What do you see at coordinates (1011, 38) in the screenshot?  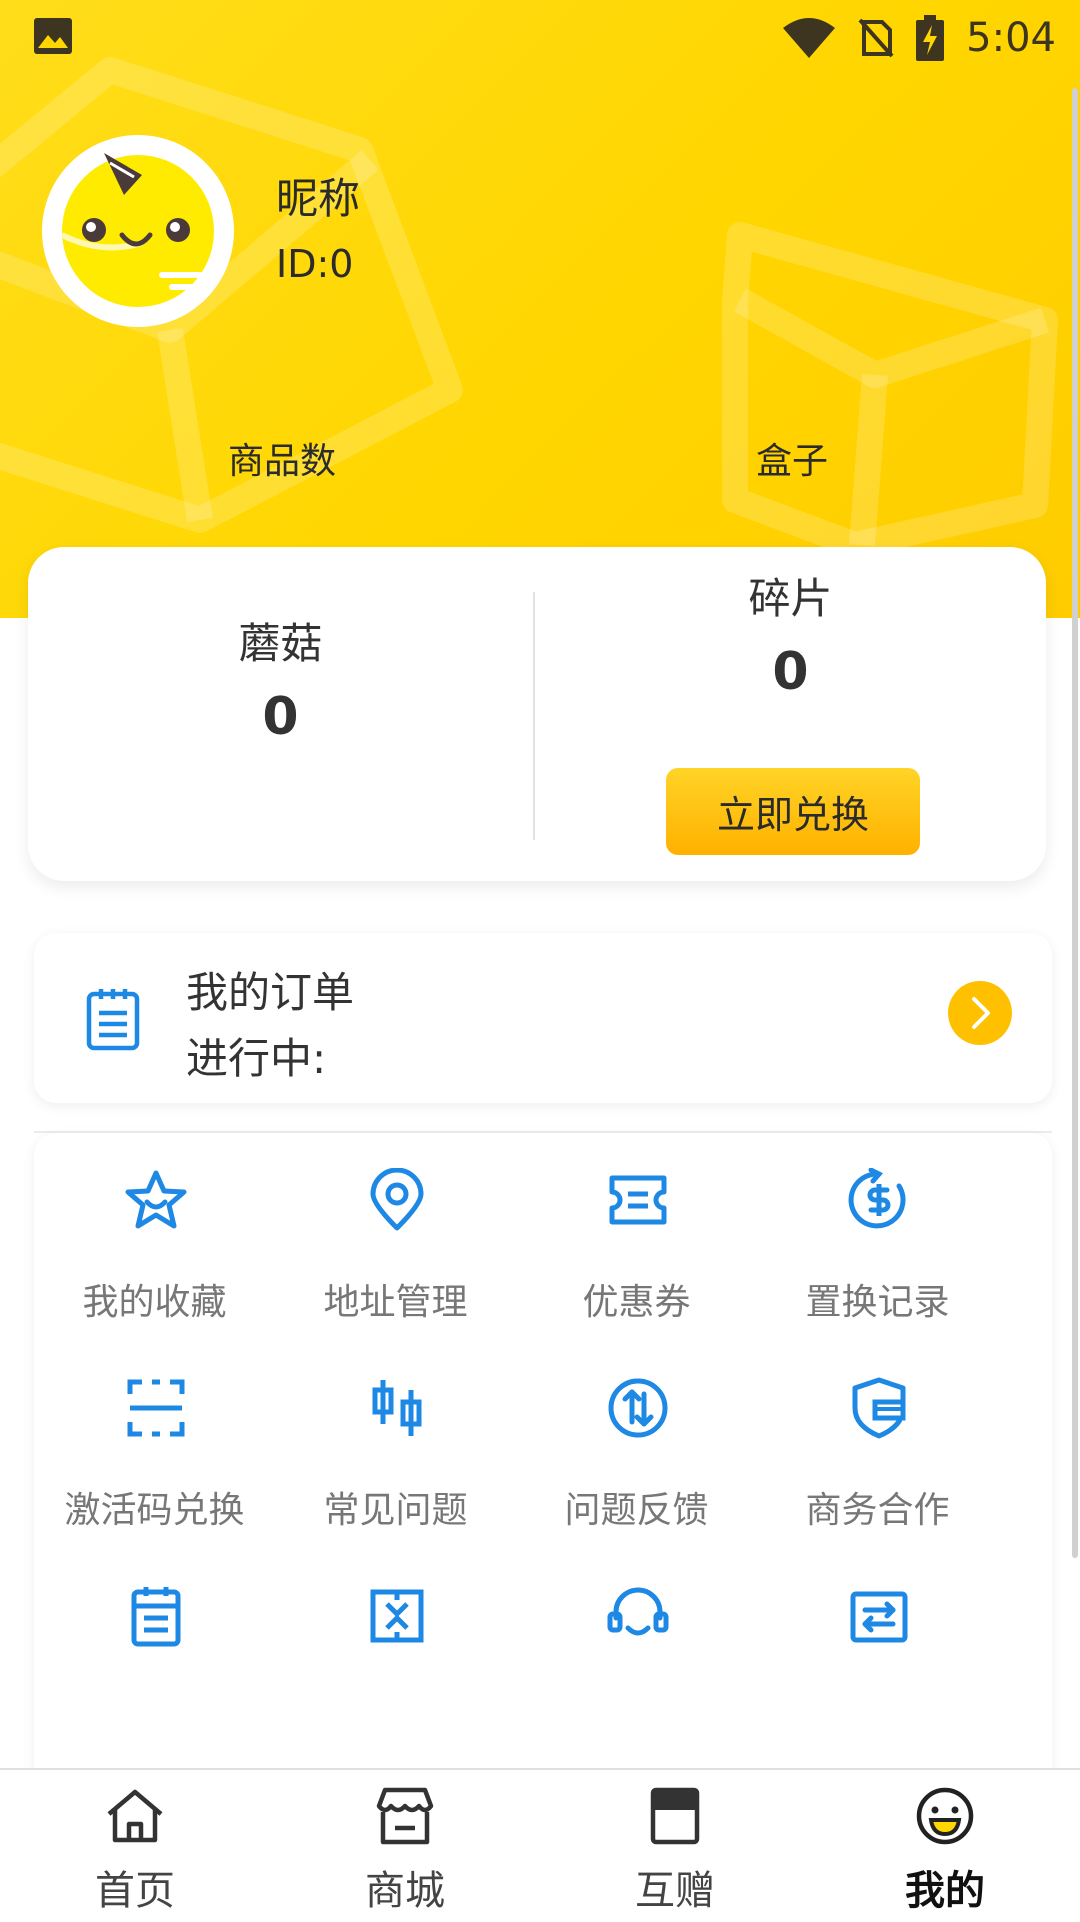 I see `status-time: 5:04` at bounding box center [1011, 38].